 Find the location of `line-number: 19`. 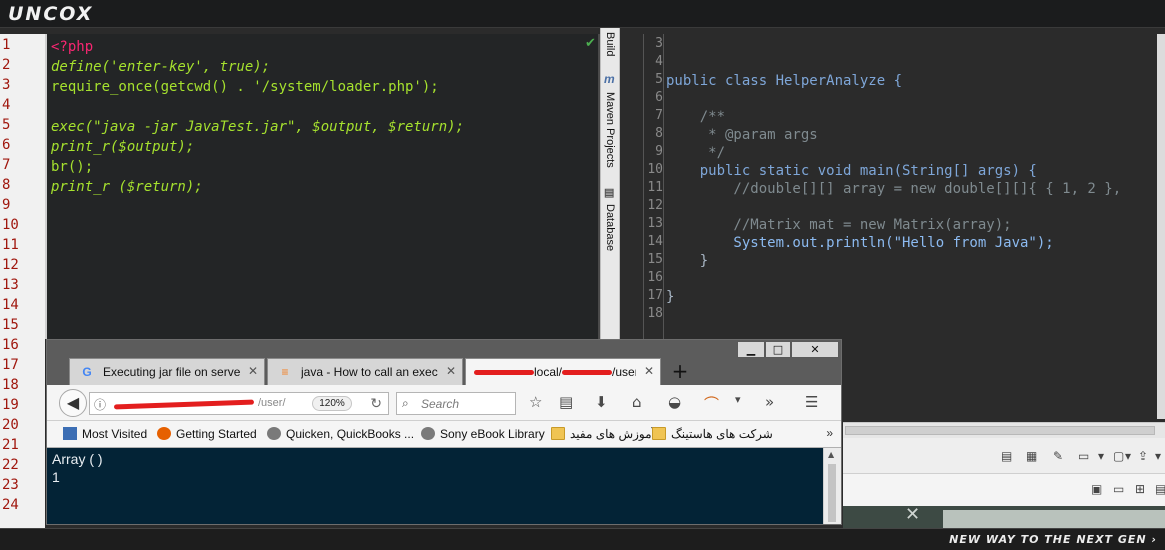

line-number: 19 is located at coordinates (10, 405).